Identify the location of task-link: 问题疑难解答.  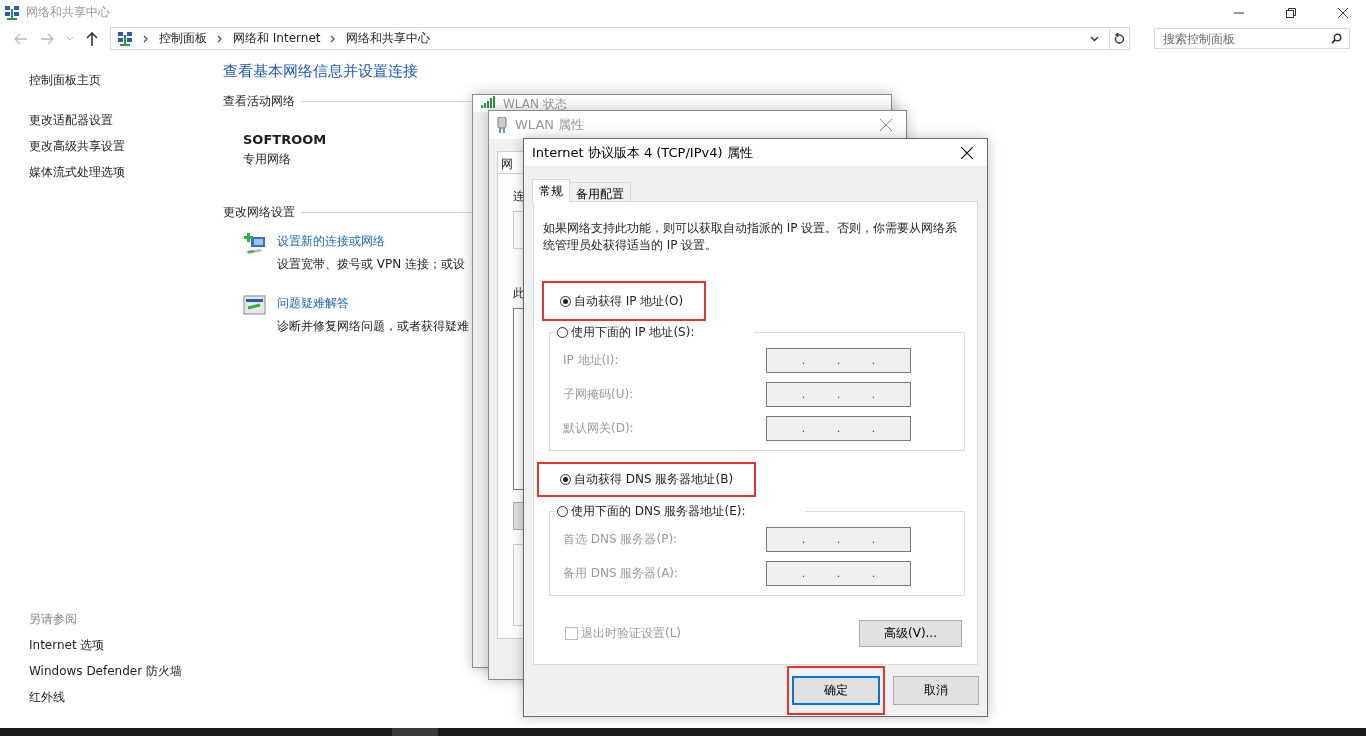
(313, 303).